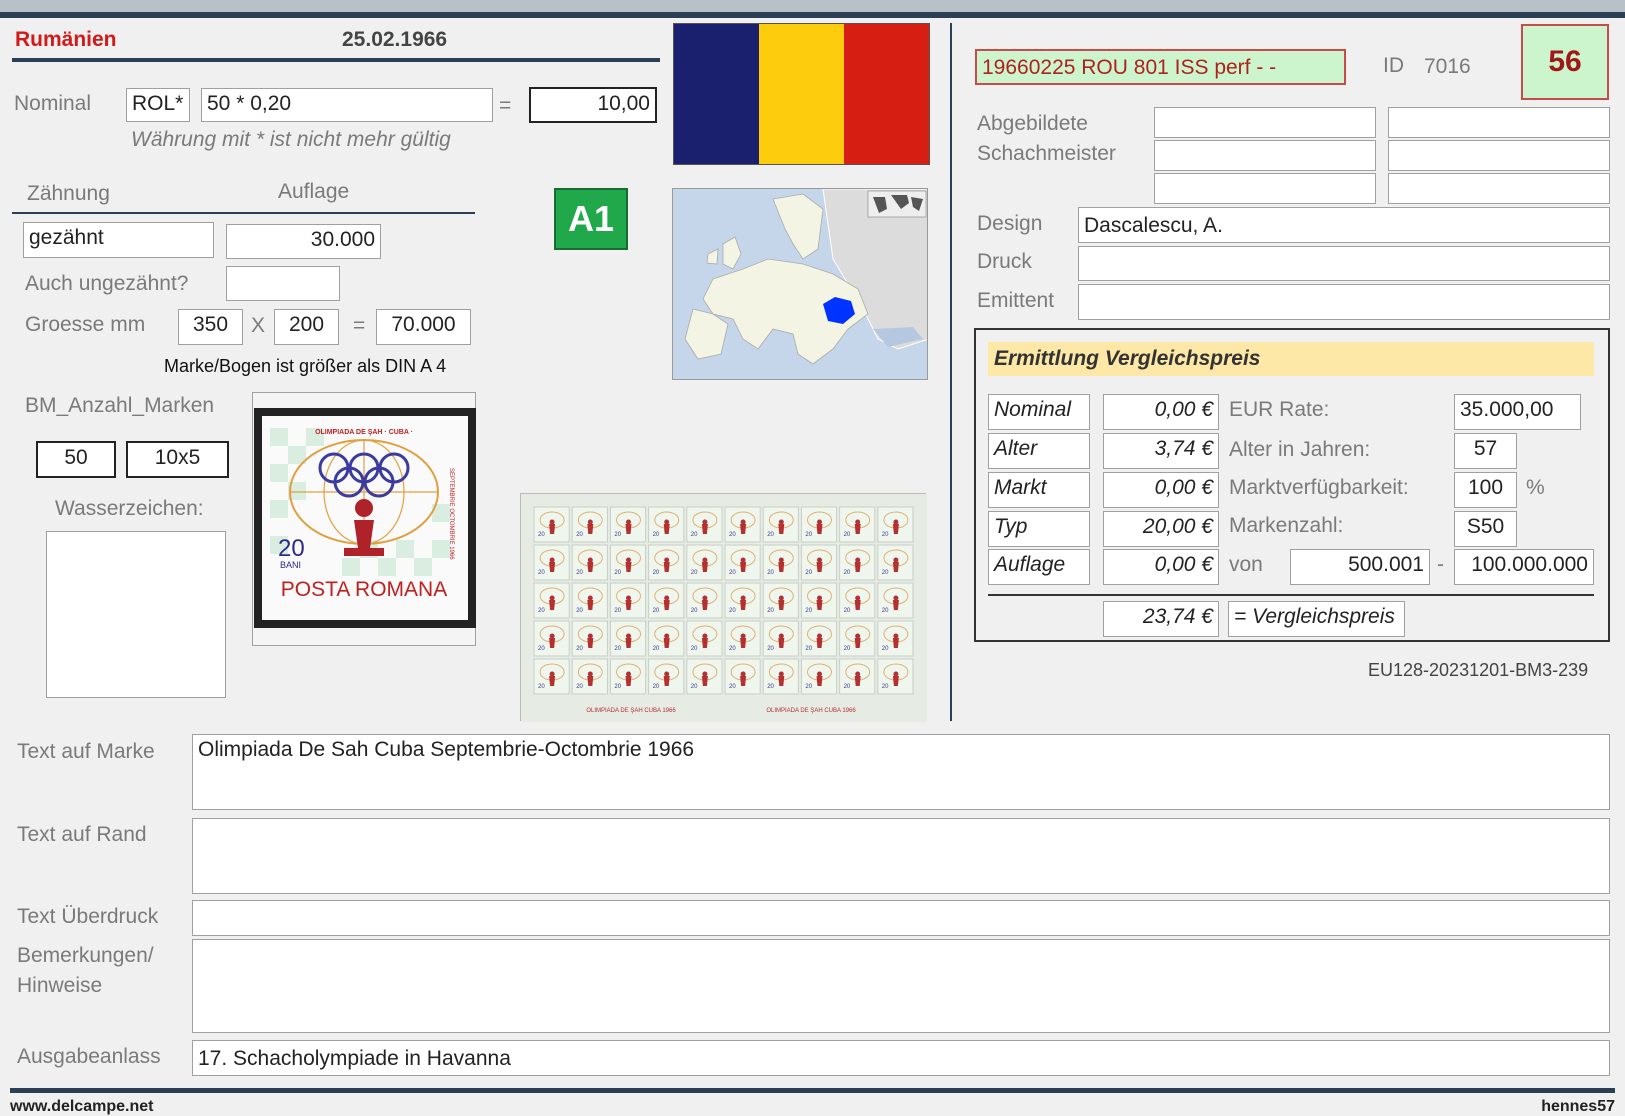 The width and height of the screenshot is (1625, 1116). Describe the element at coordinates (1478, 670) in the screenshot. I see `catalog-reference: EU128-20231201-BM3-239` at that location.